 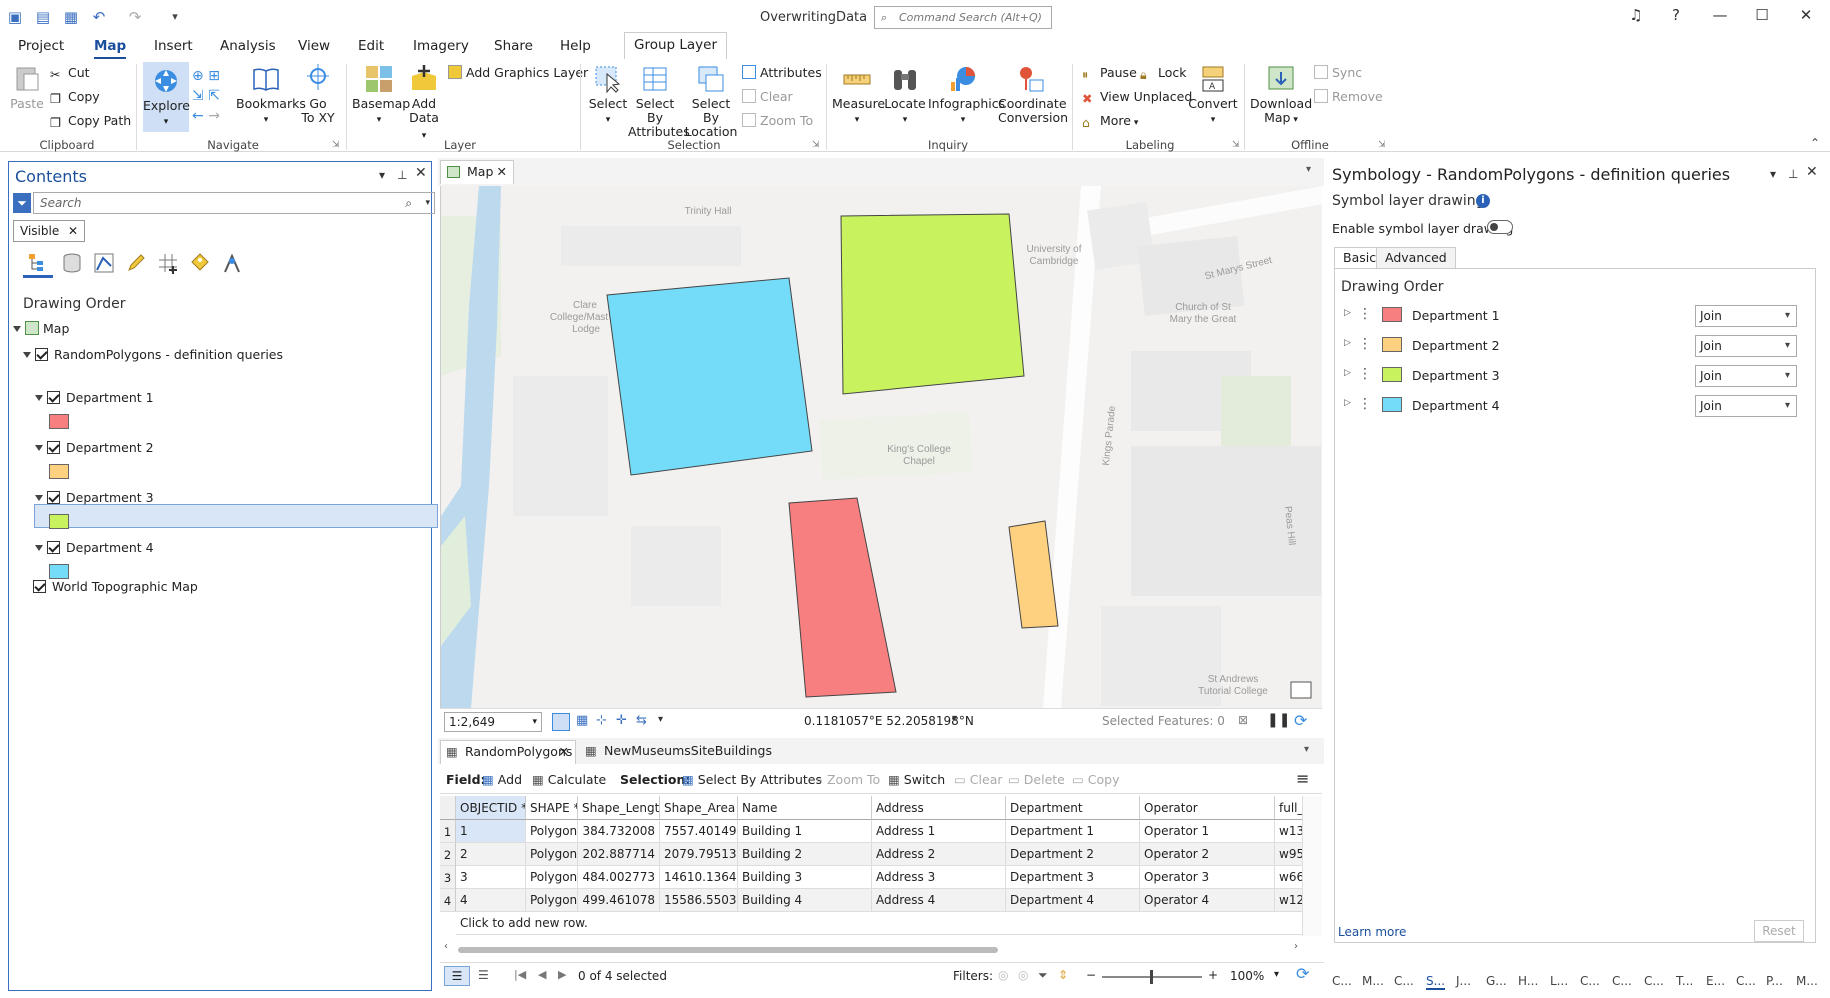 I want to click on info-icon: i, so click(x=1483, y=201).